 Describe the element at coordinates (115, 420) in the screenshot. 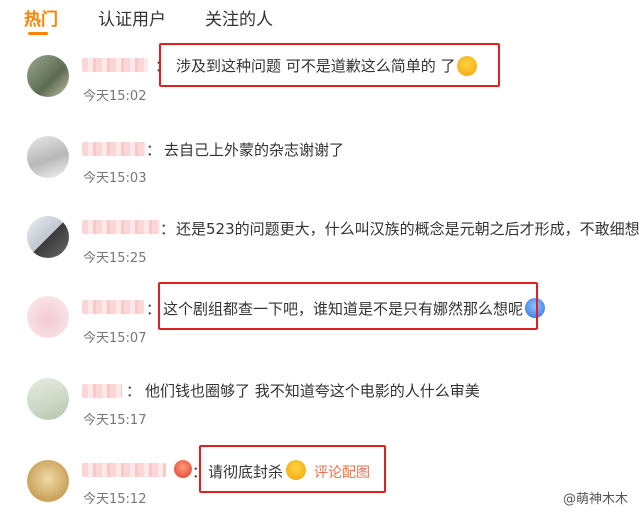

I see `comment-time: 今天15:17` at that location.